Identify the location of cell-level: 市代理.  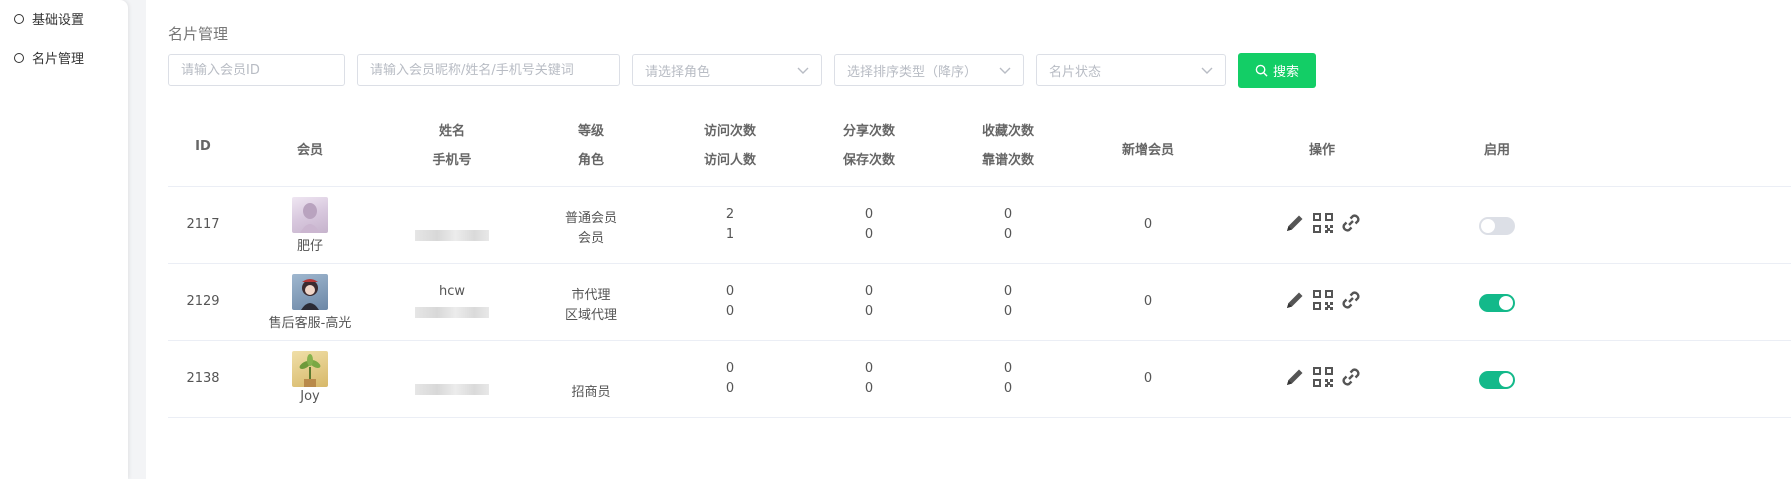
(591, 295).